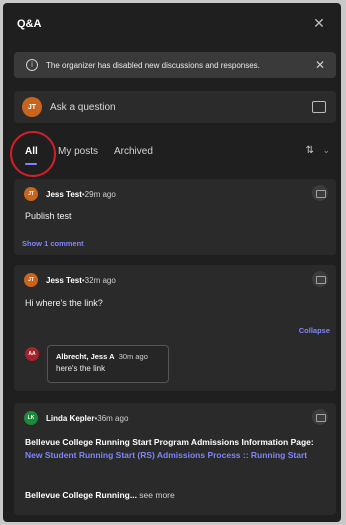 The width and height of the screenshot is (346, 525). What do you see at coordinates (181, 107) in the screenshot?
I see `ask-question-input: Ask a question` at bounding box center [181, 107].